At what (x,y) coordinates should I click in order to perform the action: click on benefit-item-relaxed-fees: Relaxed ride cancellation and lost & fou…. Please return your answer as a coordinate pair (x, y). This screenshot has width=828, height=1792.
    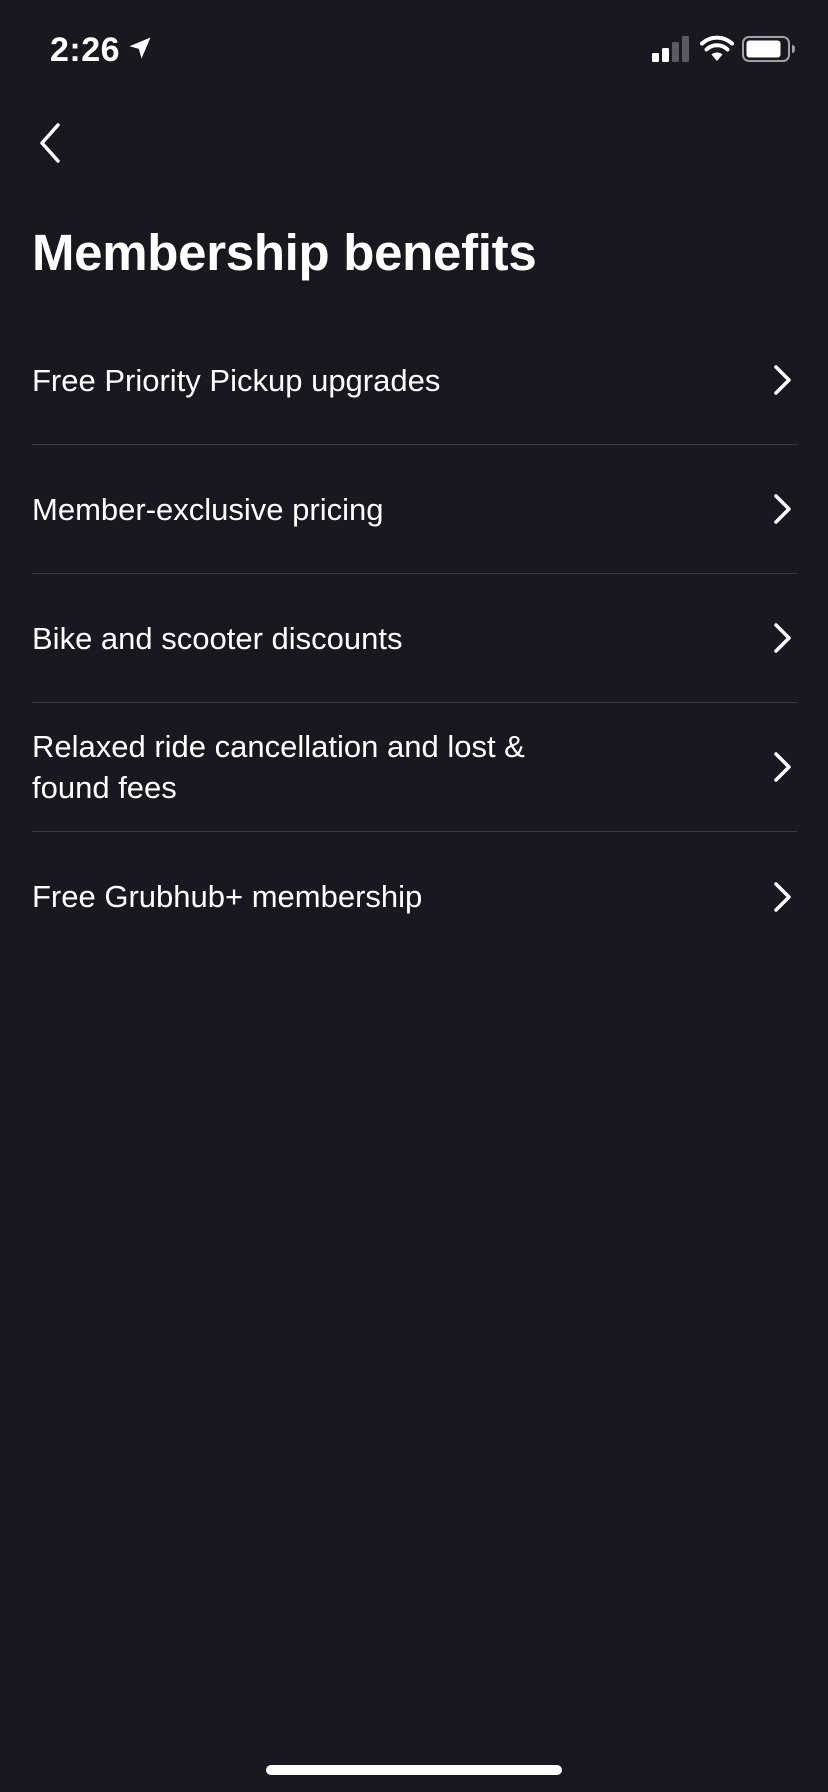
    Looking at the image, I should click on (414, 767).